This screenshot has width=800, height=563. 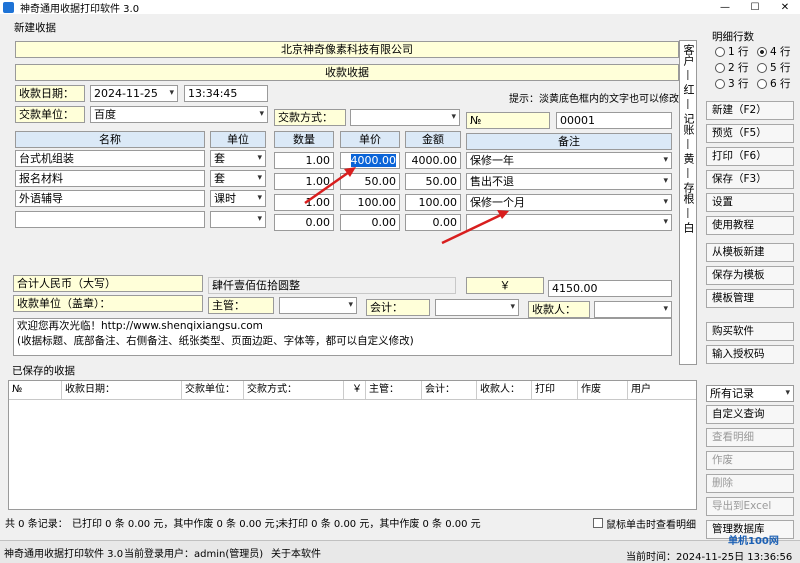 I want to click on grid-col-user: 用户, so click(x=662, y=390).